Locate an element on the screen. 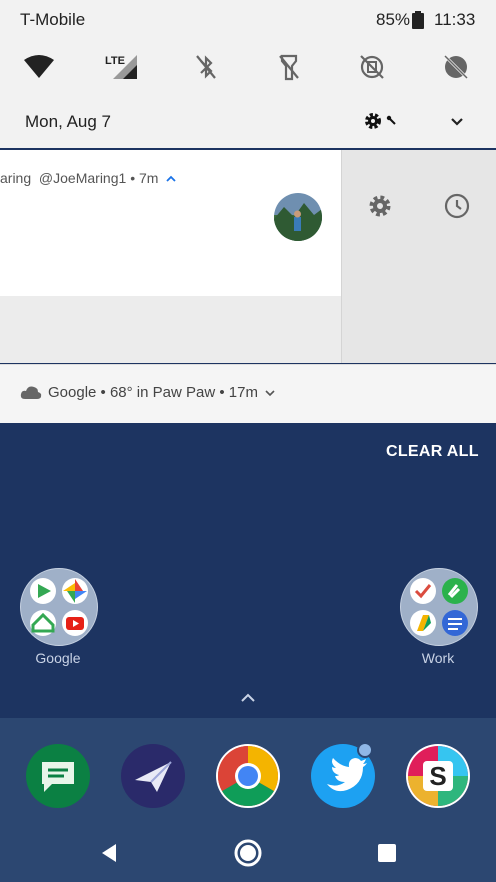  carrier-label: T-Mobile is located at coordinates (53, 19).